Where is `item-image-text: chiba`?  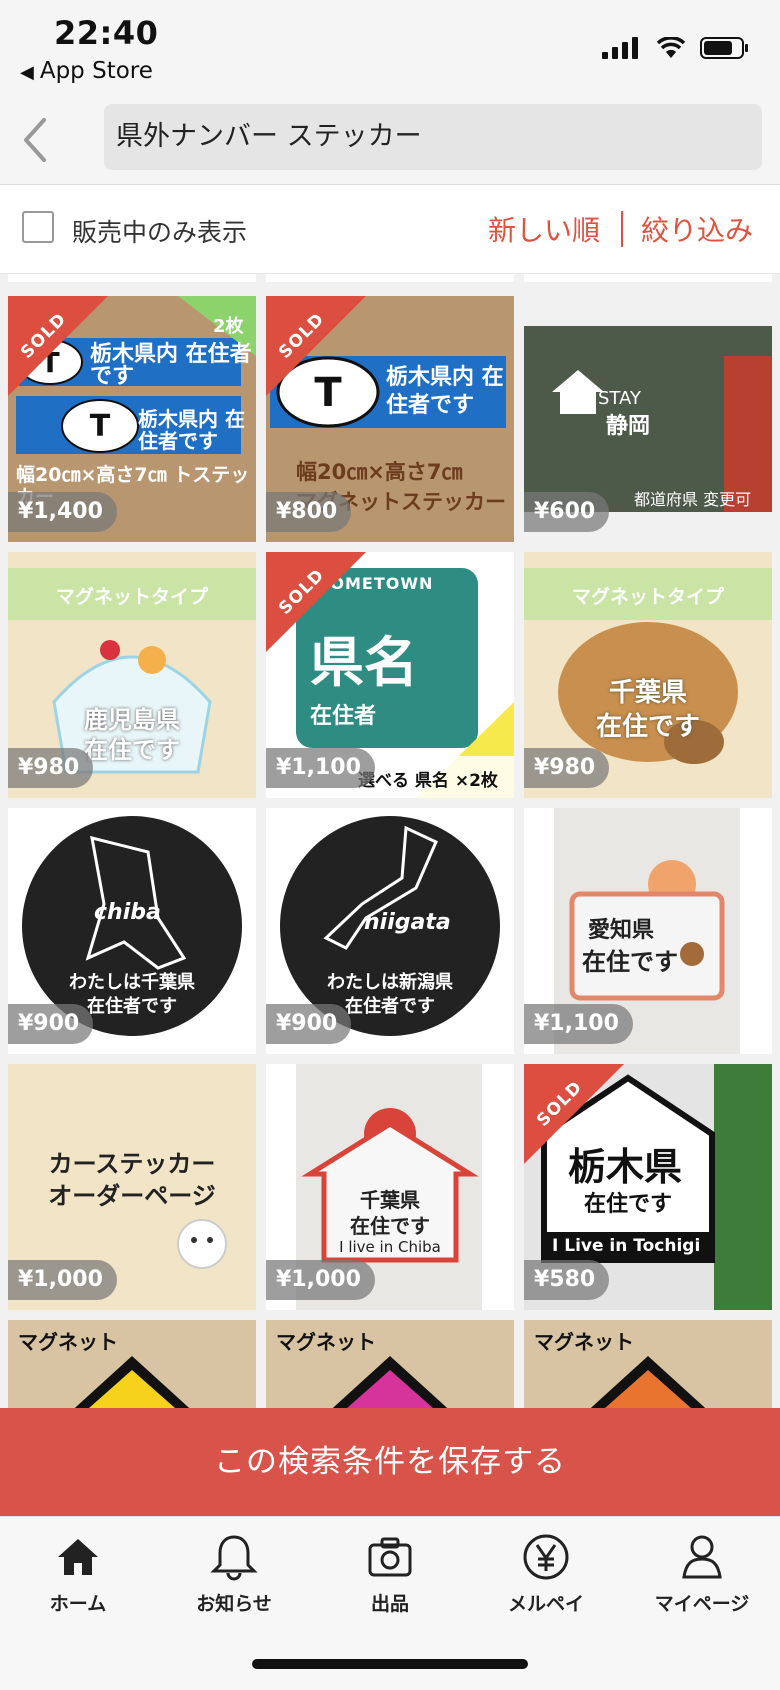
item-image-text: chiba is located at coordinates (127, 912).